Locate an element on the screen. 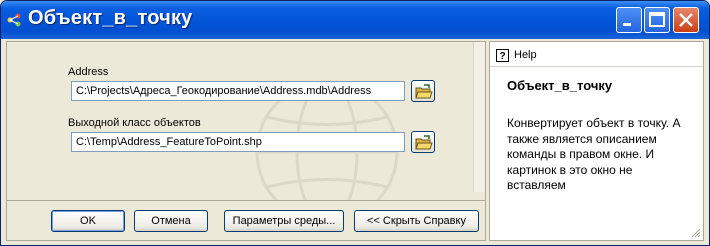 Image resolution: width=710 pixels, height=246 pixels. help-tab-label: Help is located at coordinates (525, 55).